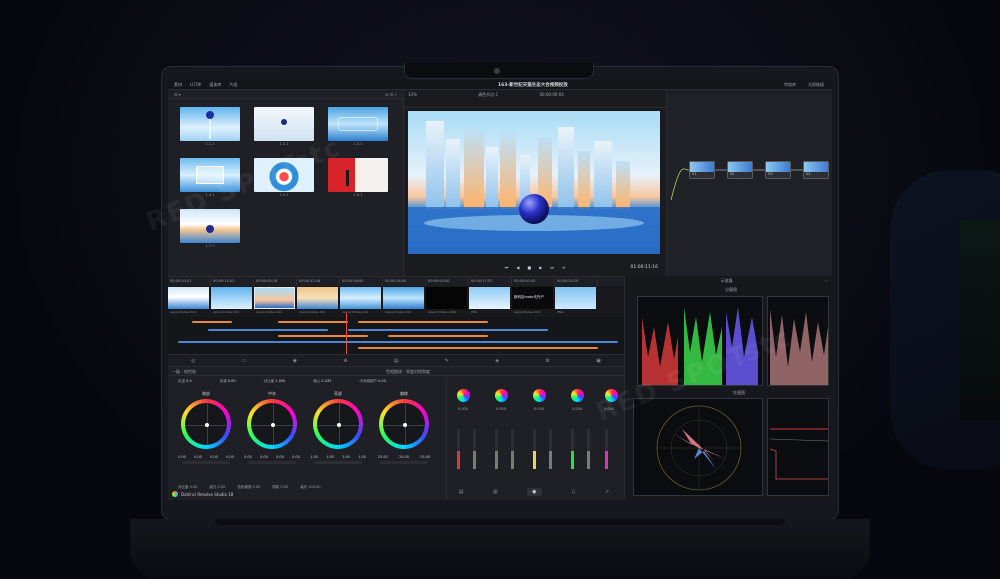 Image resolution: width=1000 pixels, height=579 pixels. I want to click on page-deliver-icon: ➚, so click(607, 492).